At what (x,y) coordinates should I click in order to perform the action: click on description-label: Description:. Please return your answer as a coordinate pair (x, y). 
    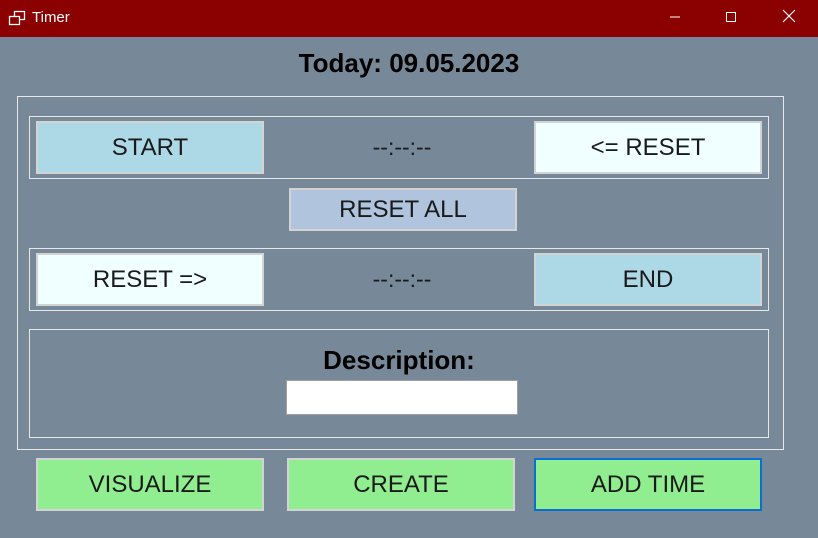
    Looking at the image, I should click on (399, 360).